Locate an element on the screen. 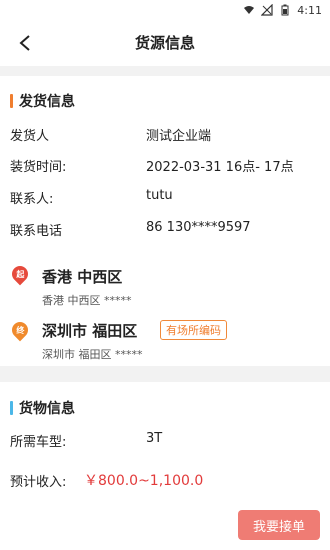 The image size is (330, 550). cargo-section-label: 货物信息 is located at coordinates (47, 409).